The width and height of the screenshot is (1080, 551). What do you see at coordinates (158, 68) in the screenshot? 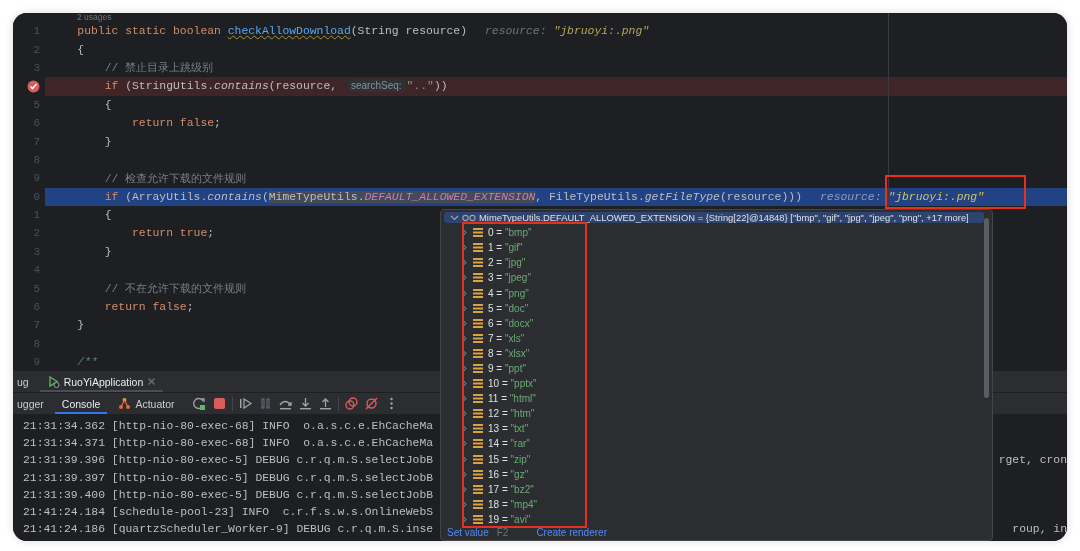
I see `code-line: // 禁止目录上跳级别` at bounding box center [158, 68].